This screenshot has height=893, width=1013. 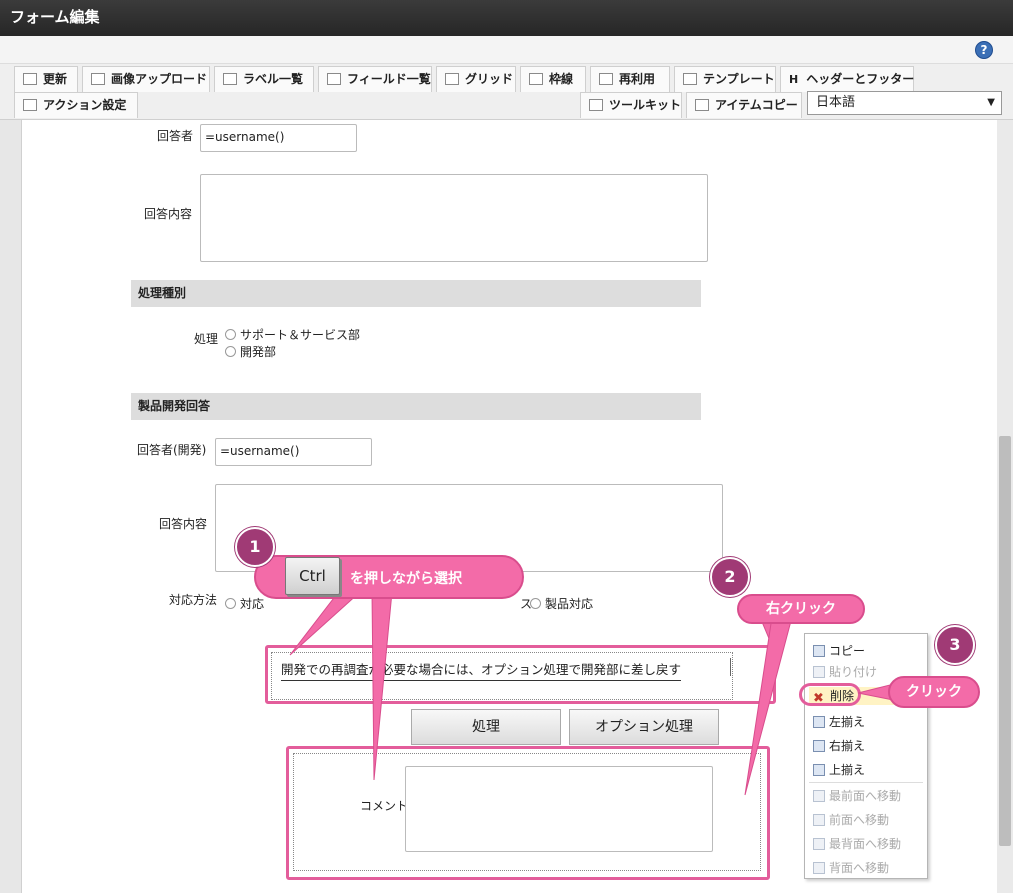 What do you see at coordinates (594, 692) in the screenshot?
I see `annotation-lines` at bounding box center [594, 692].